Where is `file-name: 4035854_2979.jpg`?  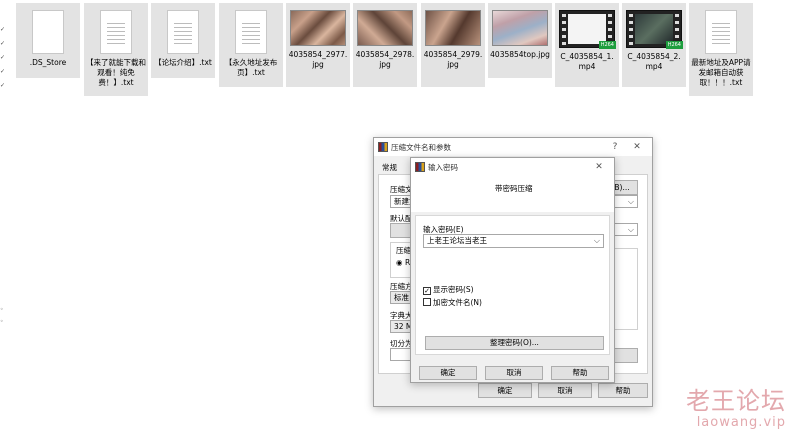
file-name: 4035854_2979.jpg is located at coordinates (453, 59).